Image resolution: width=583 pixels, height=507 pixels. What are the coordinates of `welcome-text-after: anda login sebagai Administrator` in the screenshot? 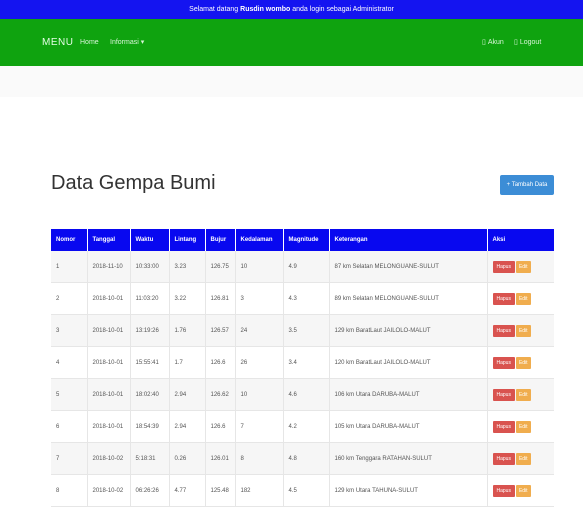 It's located at (342, 9).